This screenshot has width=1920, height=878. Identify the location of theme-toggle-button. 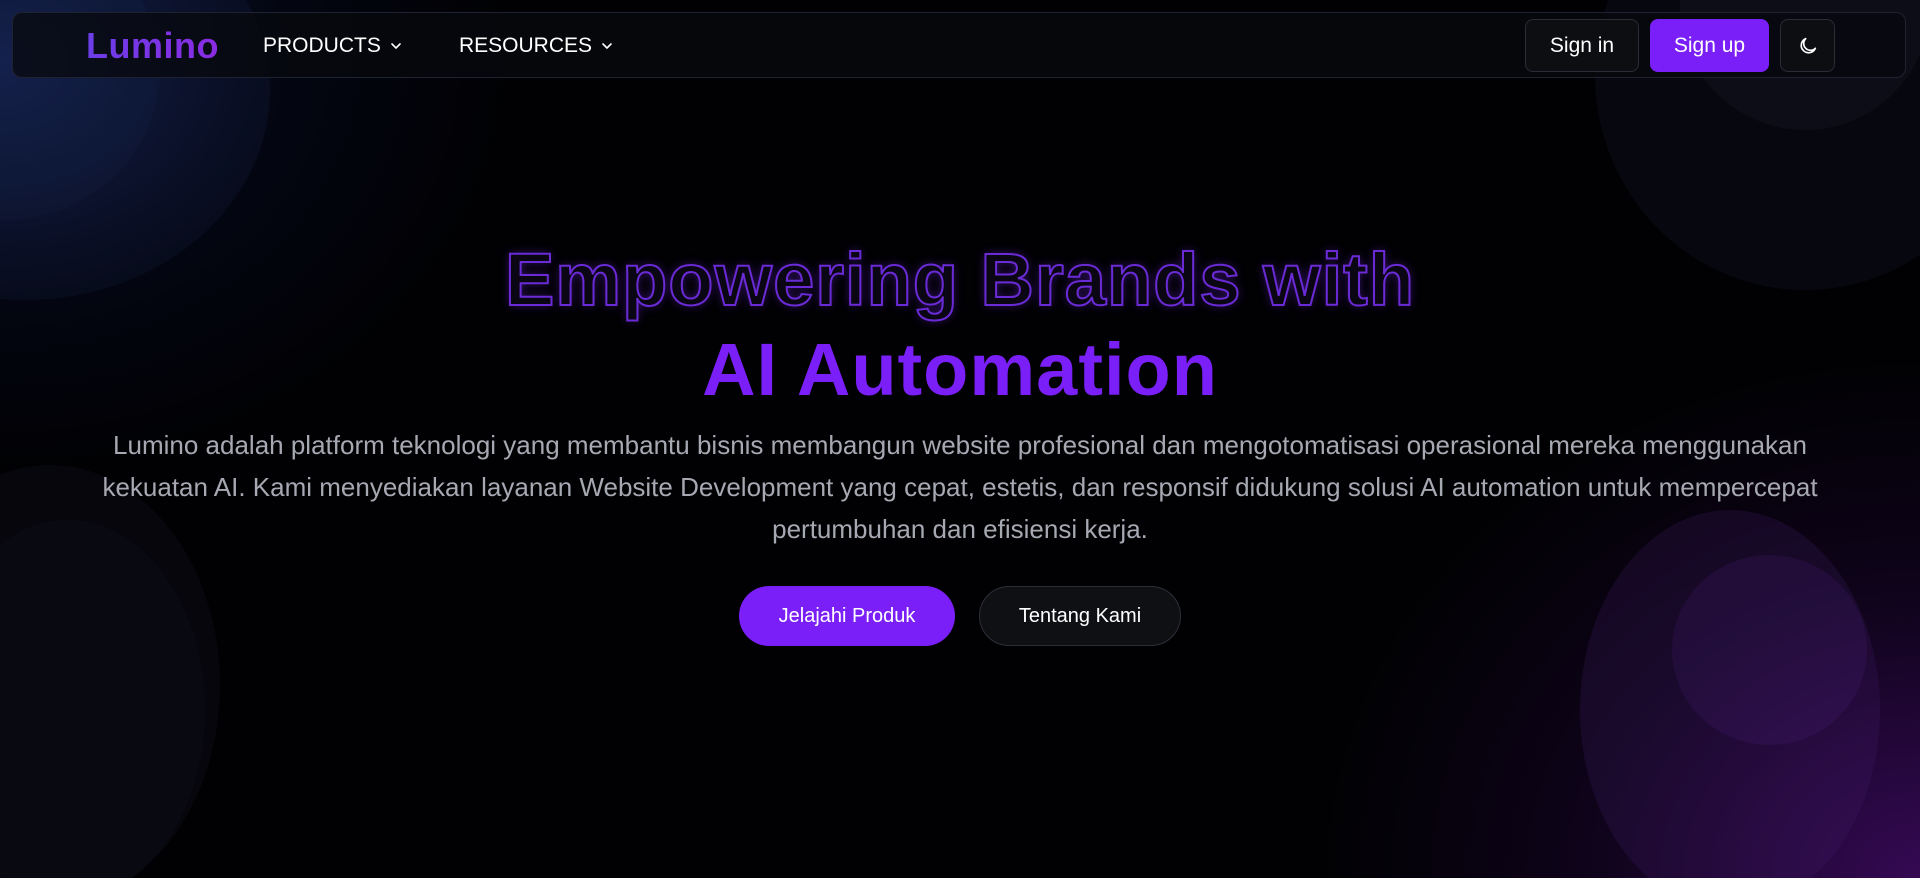
(1807, 45).